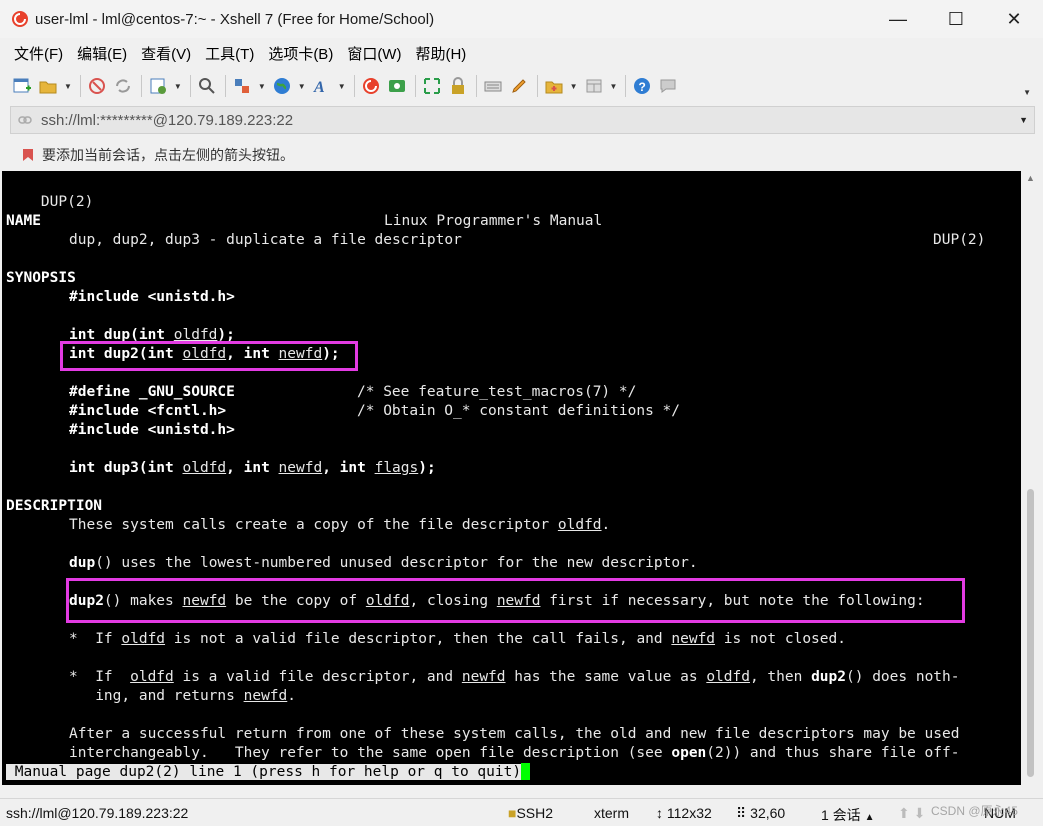 This screenshot has height=826, width=1043. Describe the element at coordinates (511, 211) in the screenshot. I see `man-header: DUP(2) Linux Programmer's Manual DUP(2)` at that location.